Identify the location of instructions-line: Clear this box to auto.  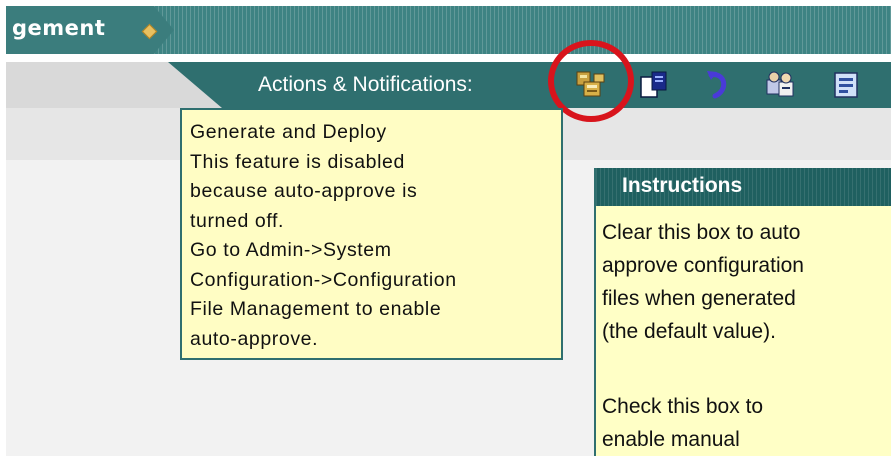
(701, 232).